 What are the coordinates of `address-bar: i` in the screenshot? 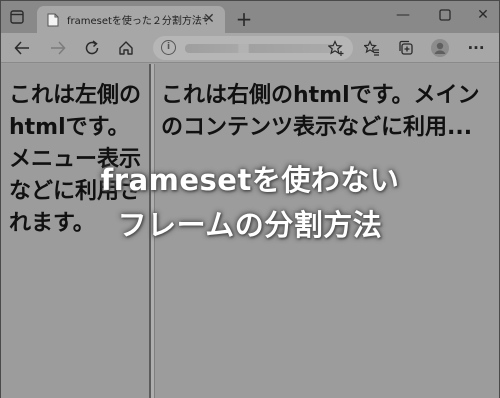 It's located at (253, 48).